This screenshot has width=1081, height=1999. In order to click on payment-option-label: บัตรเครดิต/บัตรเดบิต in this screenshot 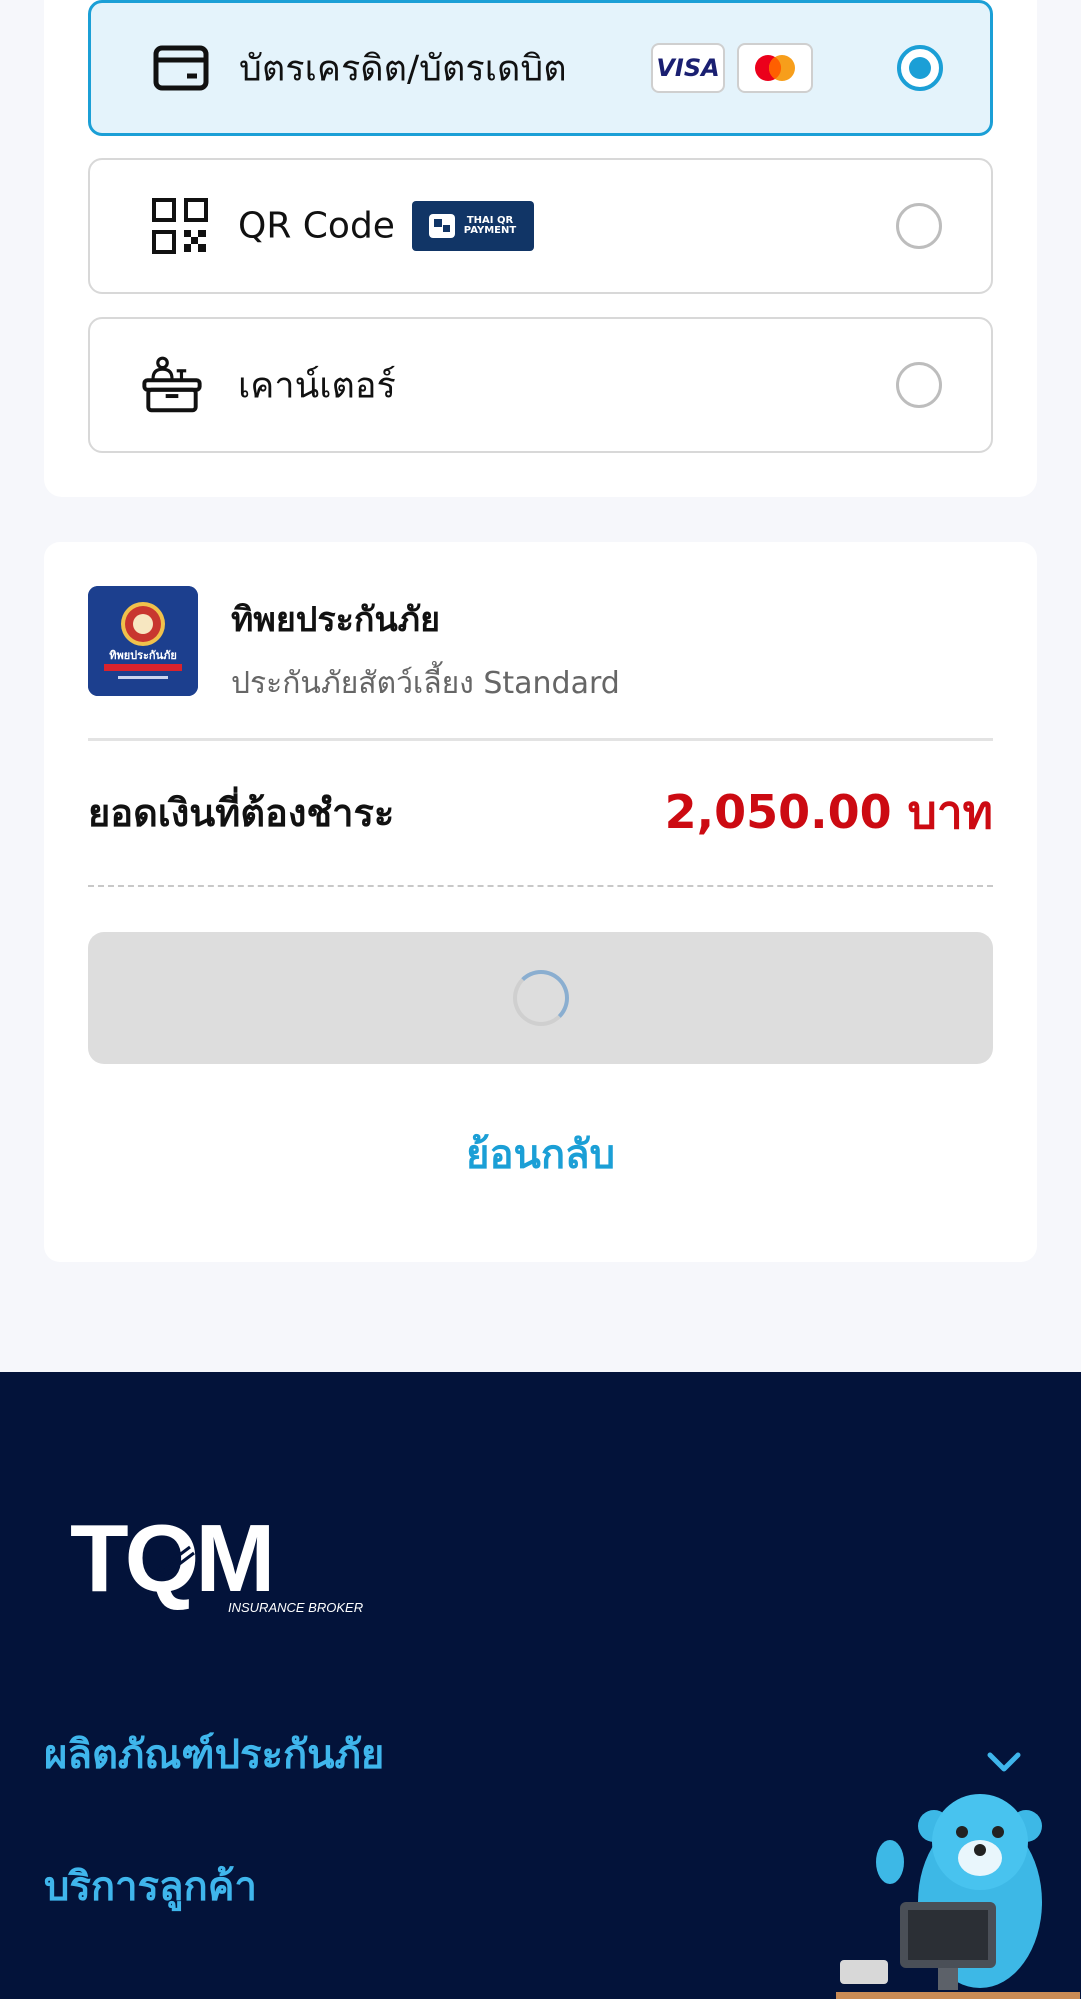, I will do `click(403, 69)`.